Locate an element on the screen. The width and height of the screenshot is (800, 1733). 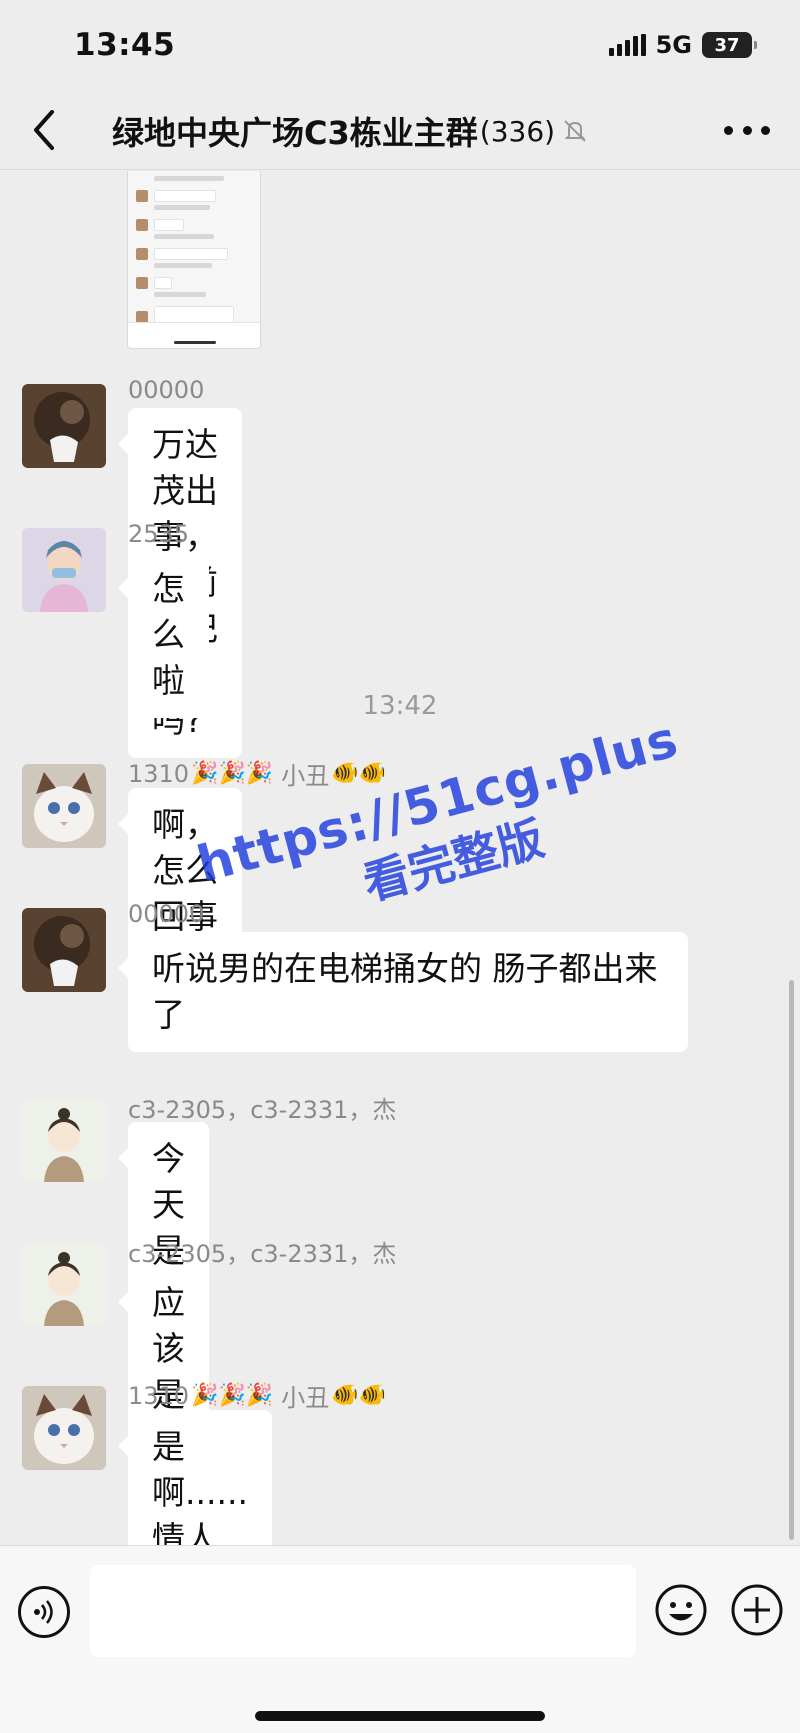
message-bubble: 是啊......情人节 is located at coordinates (195, 1477).